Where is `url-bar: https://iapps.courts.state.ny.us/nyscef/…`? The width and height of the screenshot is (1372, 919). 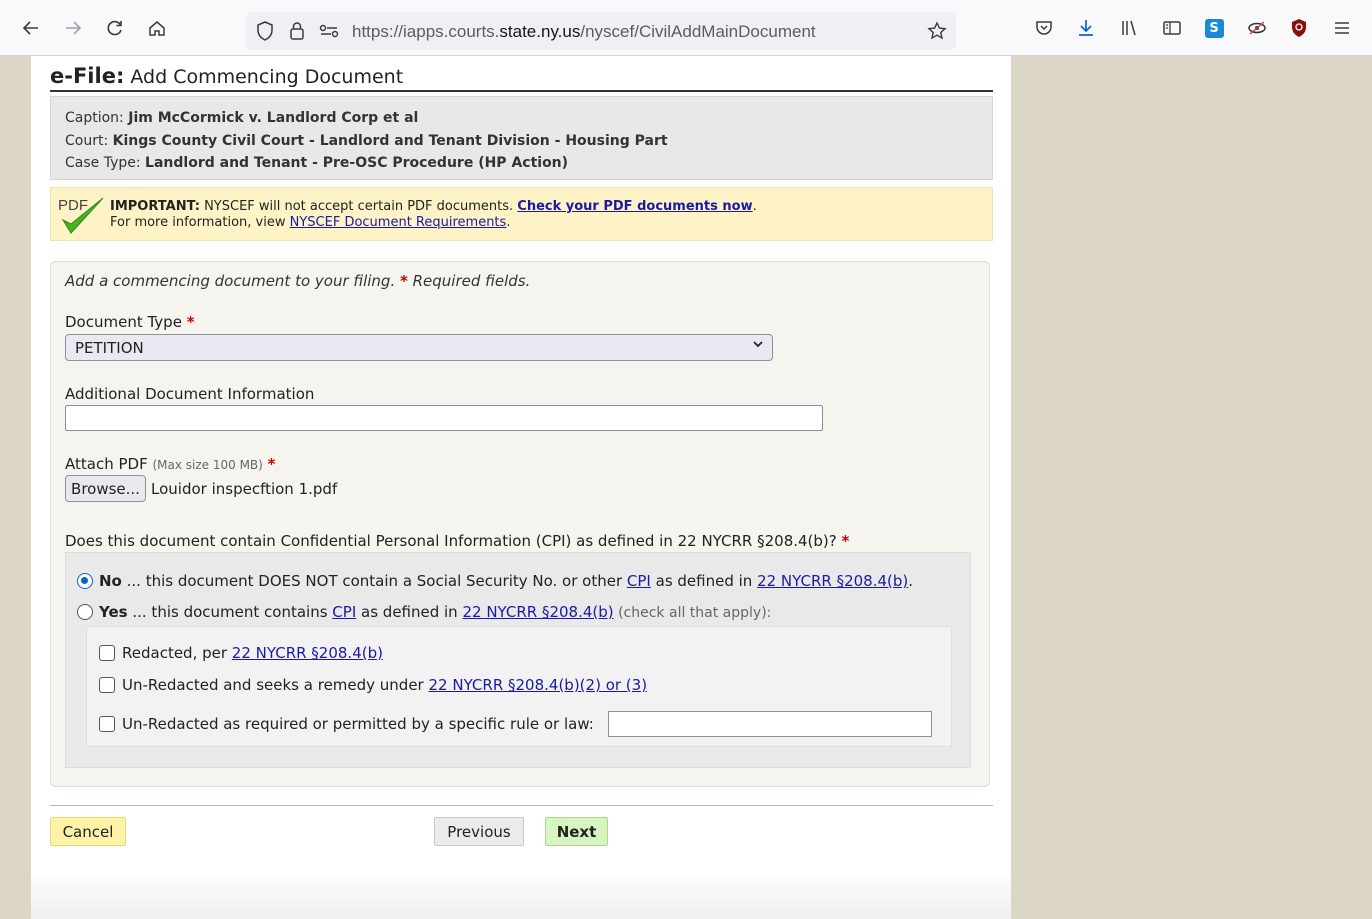
url-bar: https://iapps.courts.state.ny.us/nyscef/… is located at coordinates (601, 31).